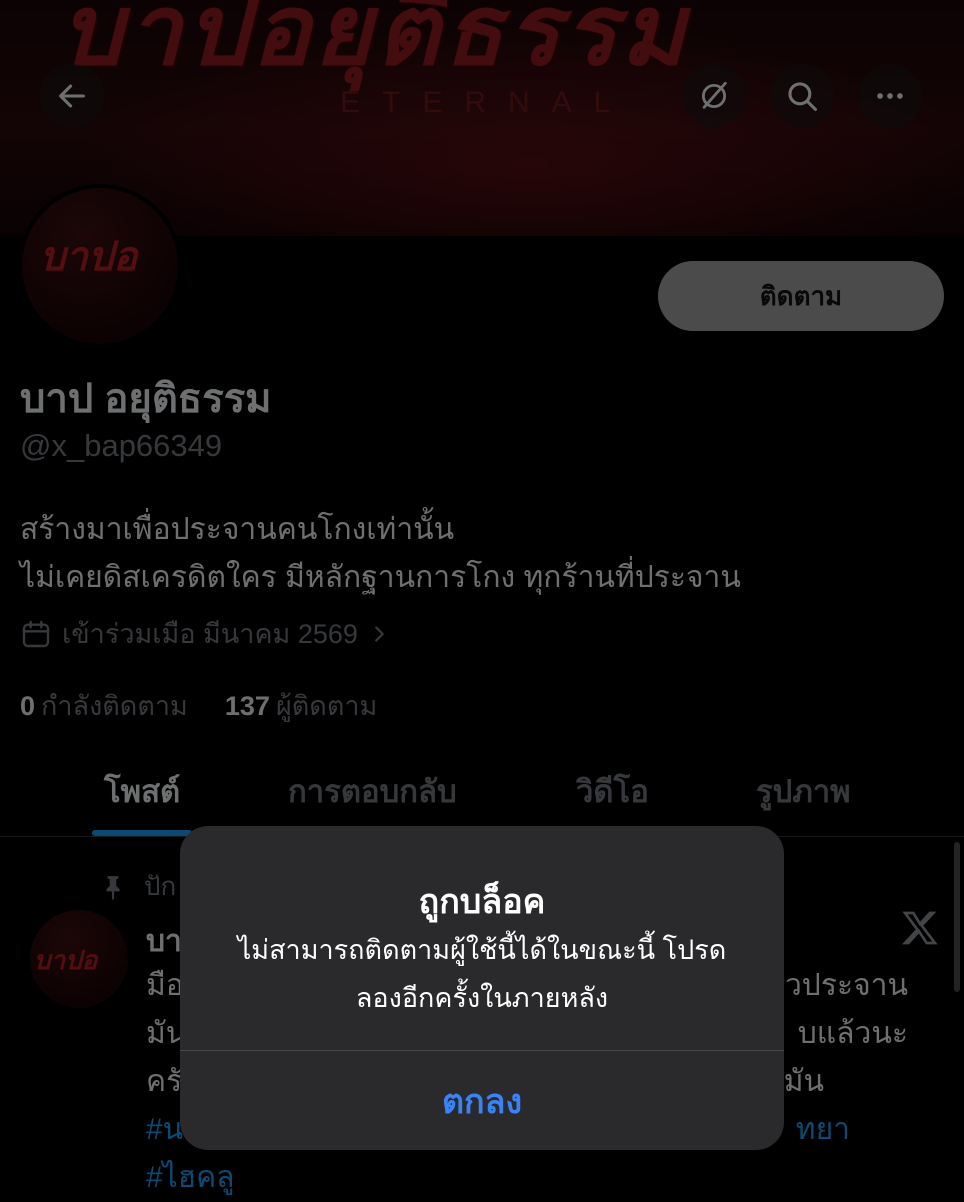 This screenshot has width=964, height=1202. What do you see at coordinates (164, 1081) in the screenshot?
I see `post-text-fragment: ครั` at bounding box center [164, 1081].